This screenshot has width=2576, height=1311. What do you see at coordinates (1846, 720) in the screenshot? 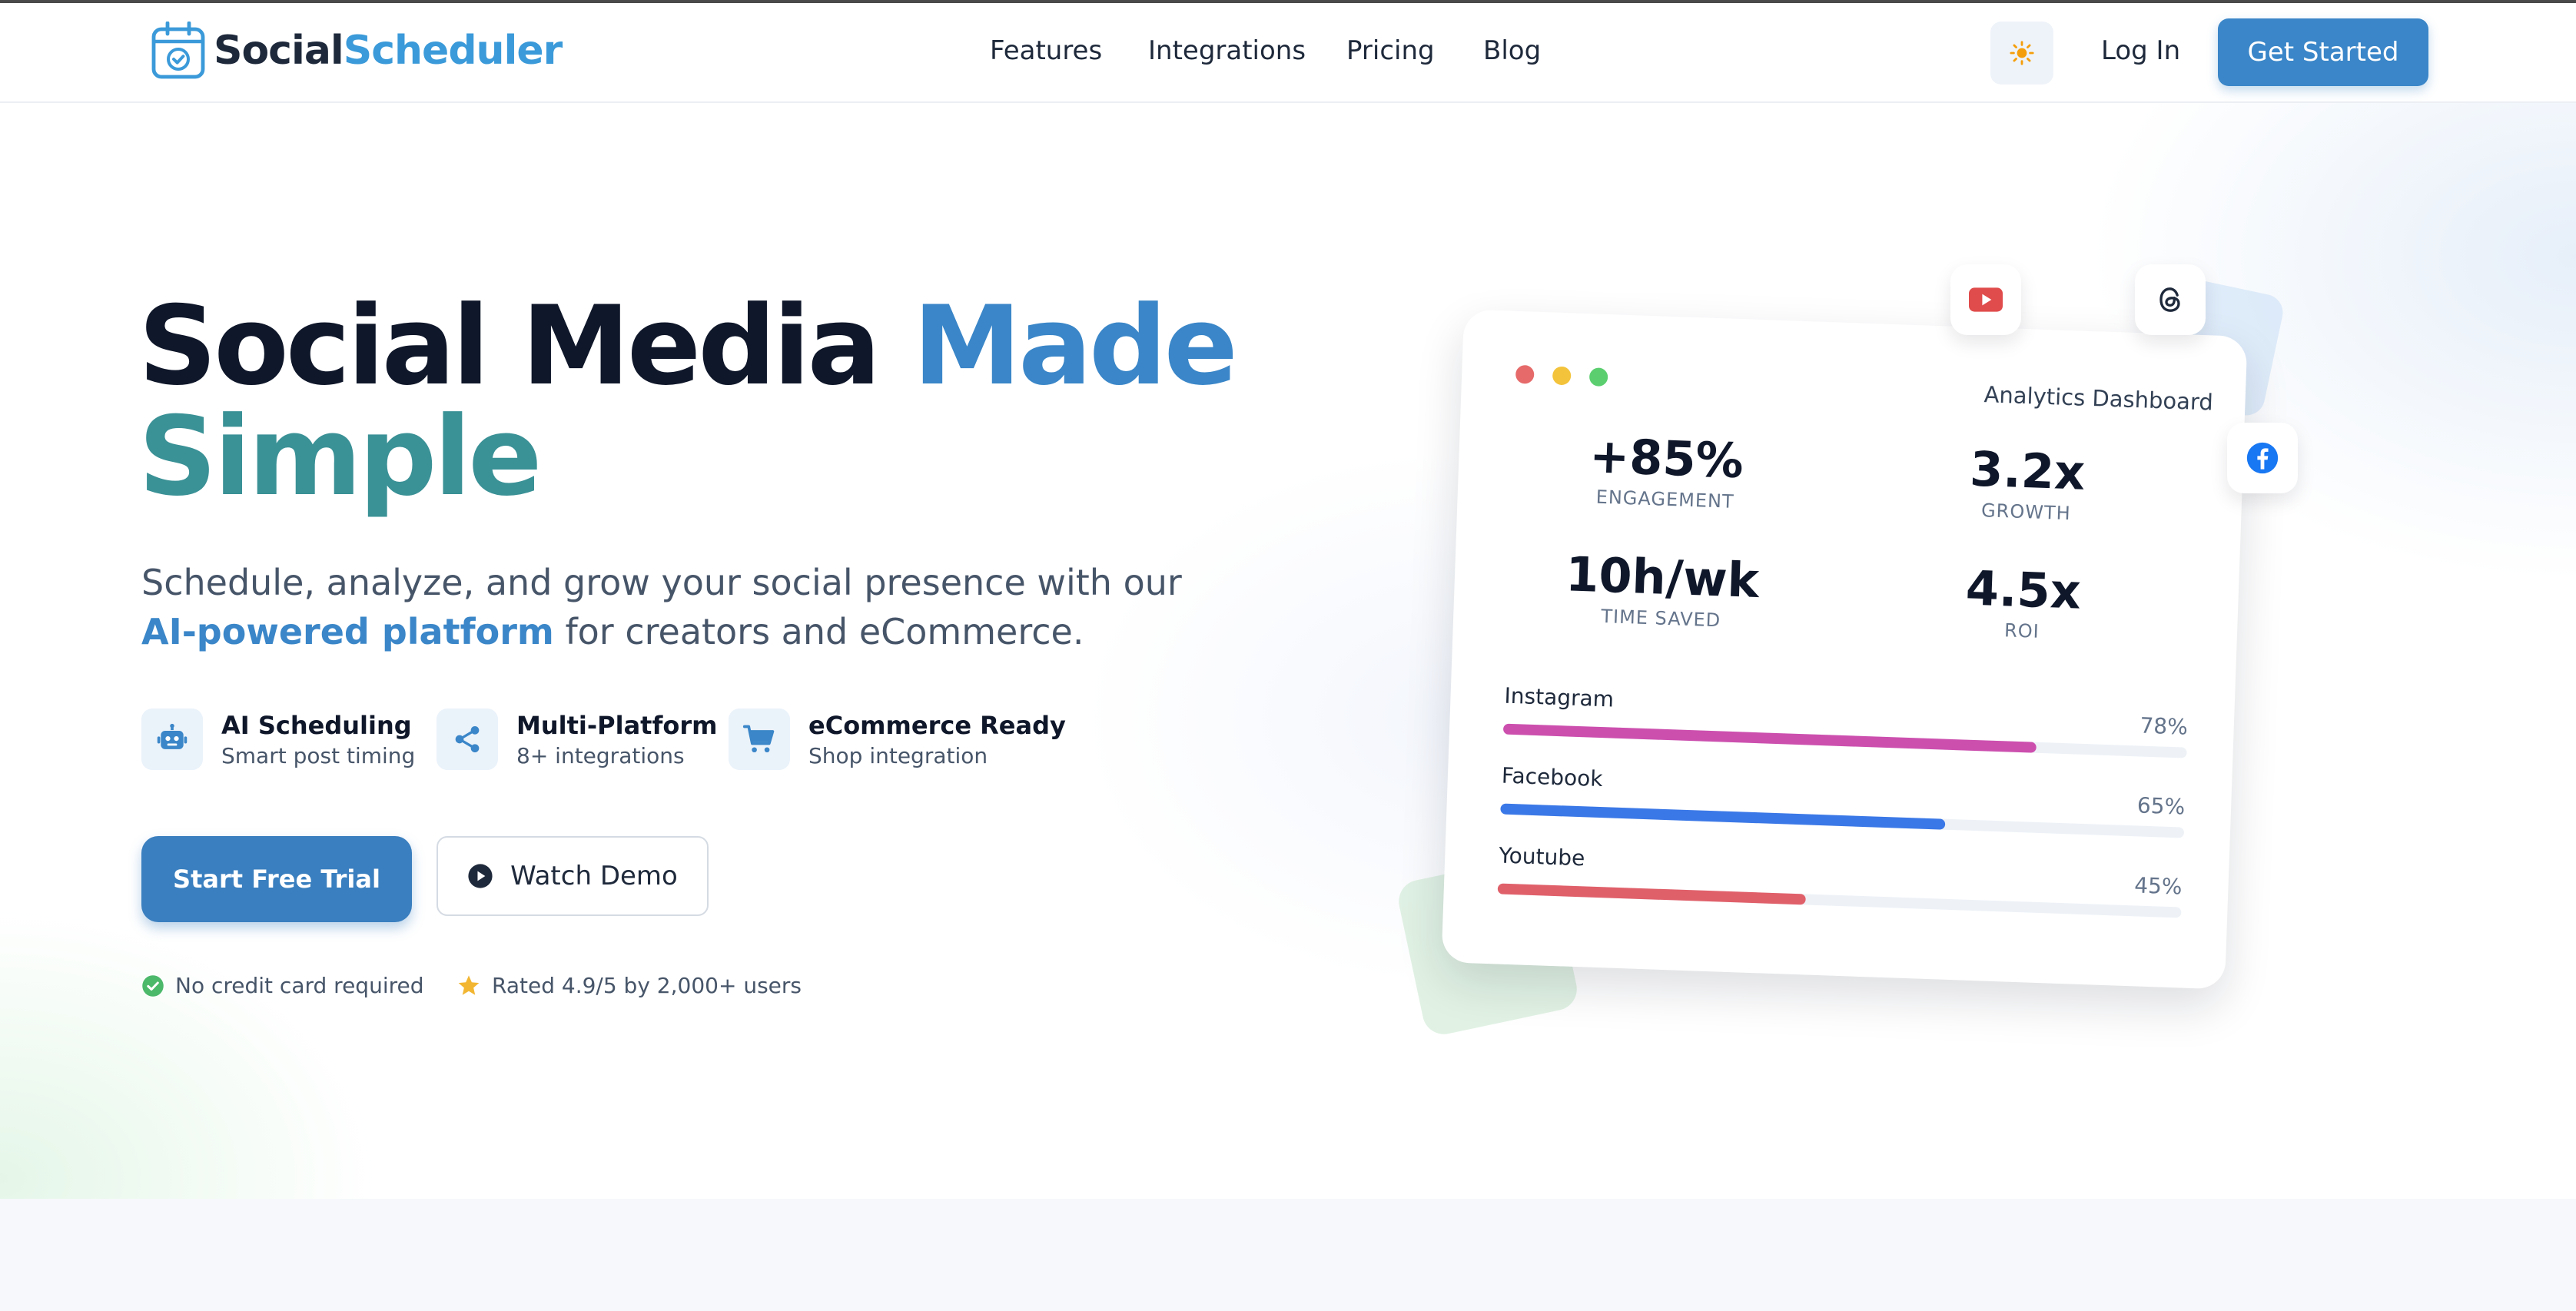
I see `platform-bar-instagram: Instagram 78%` at bounding box center [1846, 720].